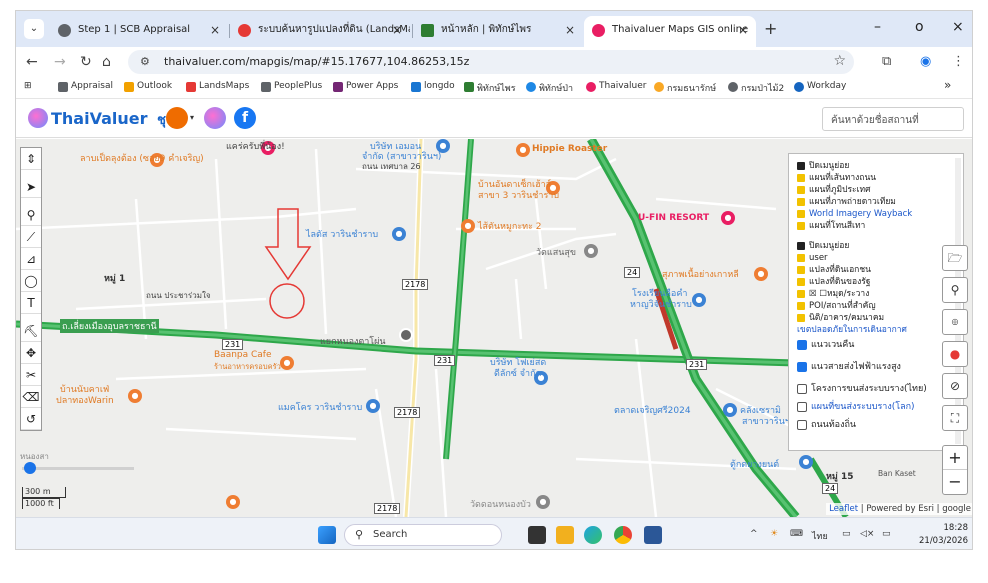  Describe the element at coordinates (699, 300) in the screenshot. I see `school-icon: ●` at that location.